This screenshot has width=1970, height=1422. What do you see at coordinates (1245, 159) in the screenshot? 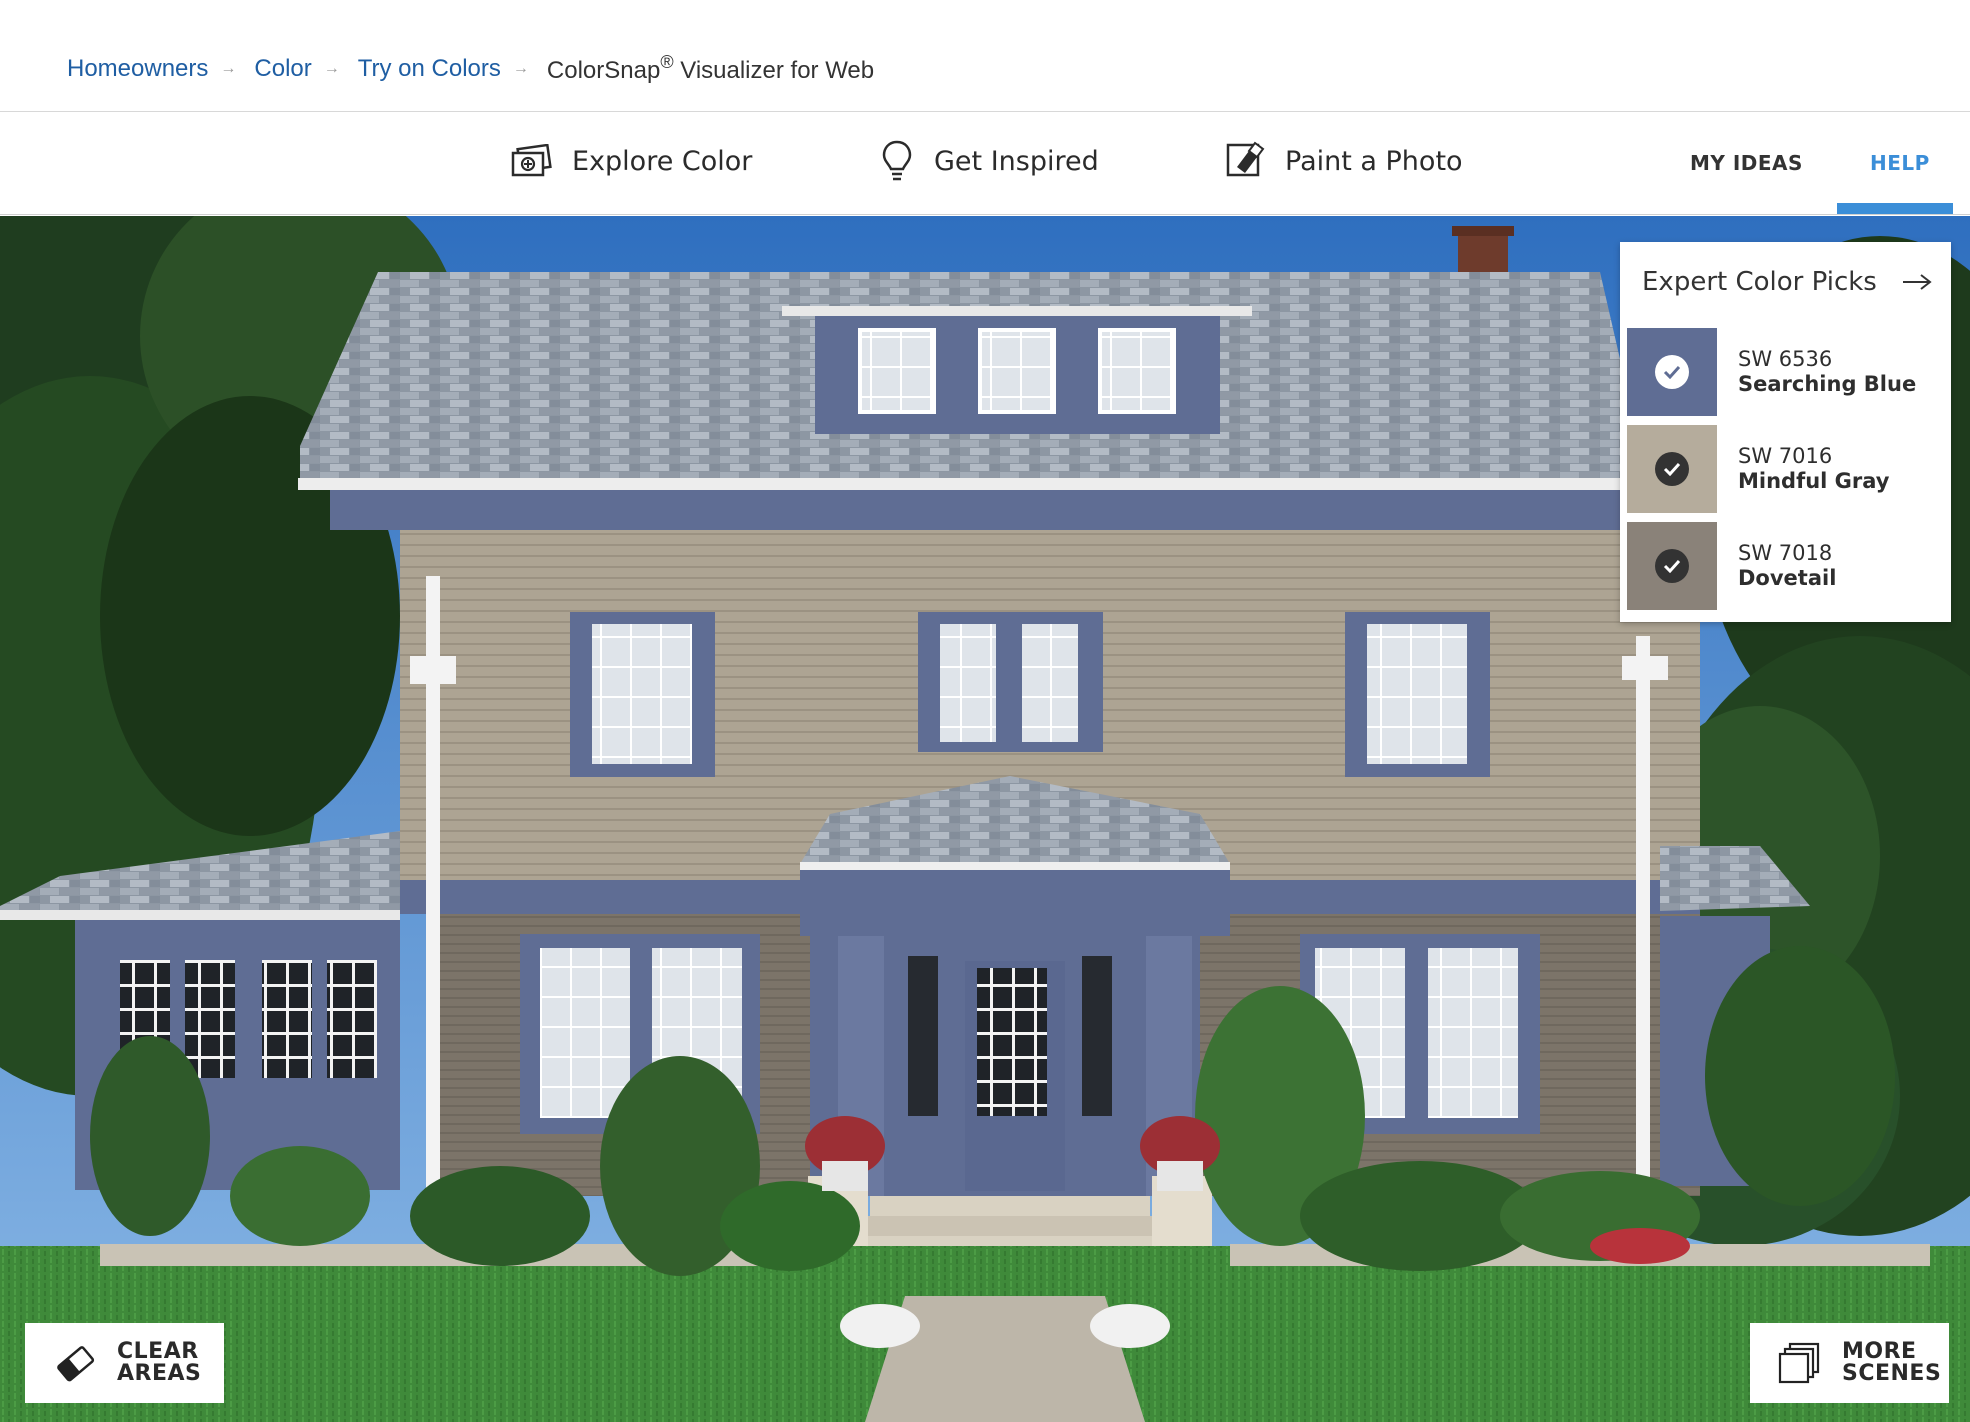
I see `paint-photo-icon` at bounding box center [1245, 159].